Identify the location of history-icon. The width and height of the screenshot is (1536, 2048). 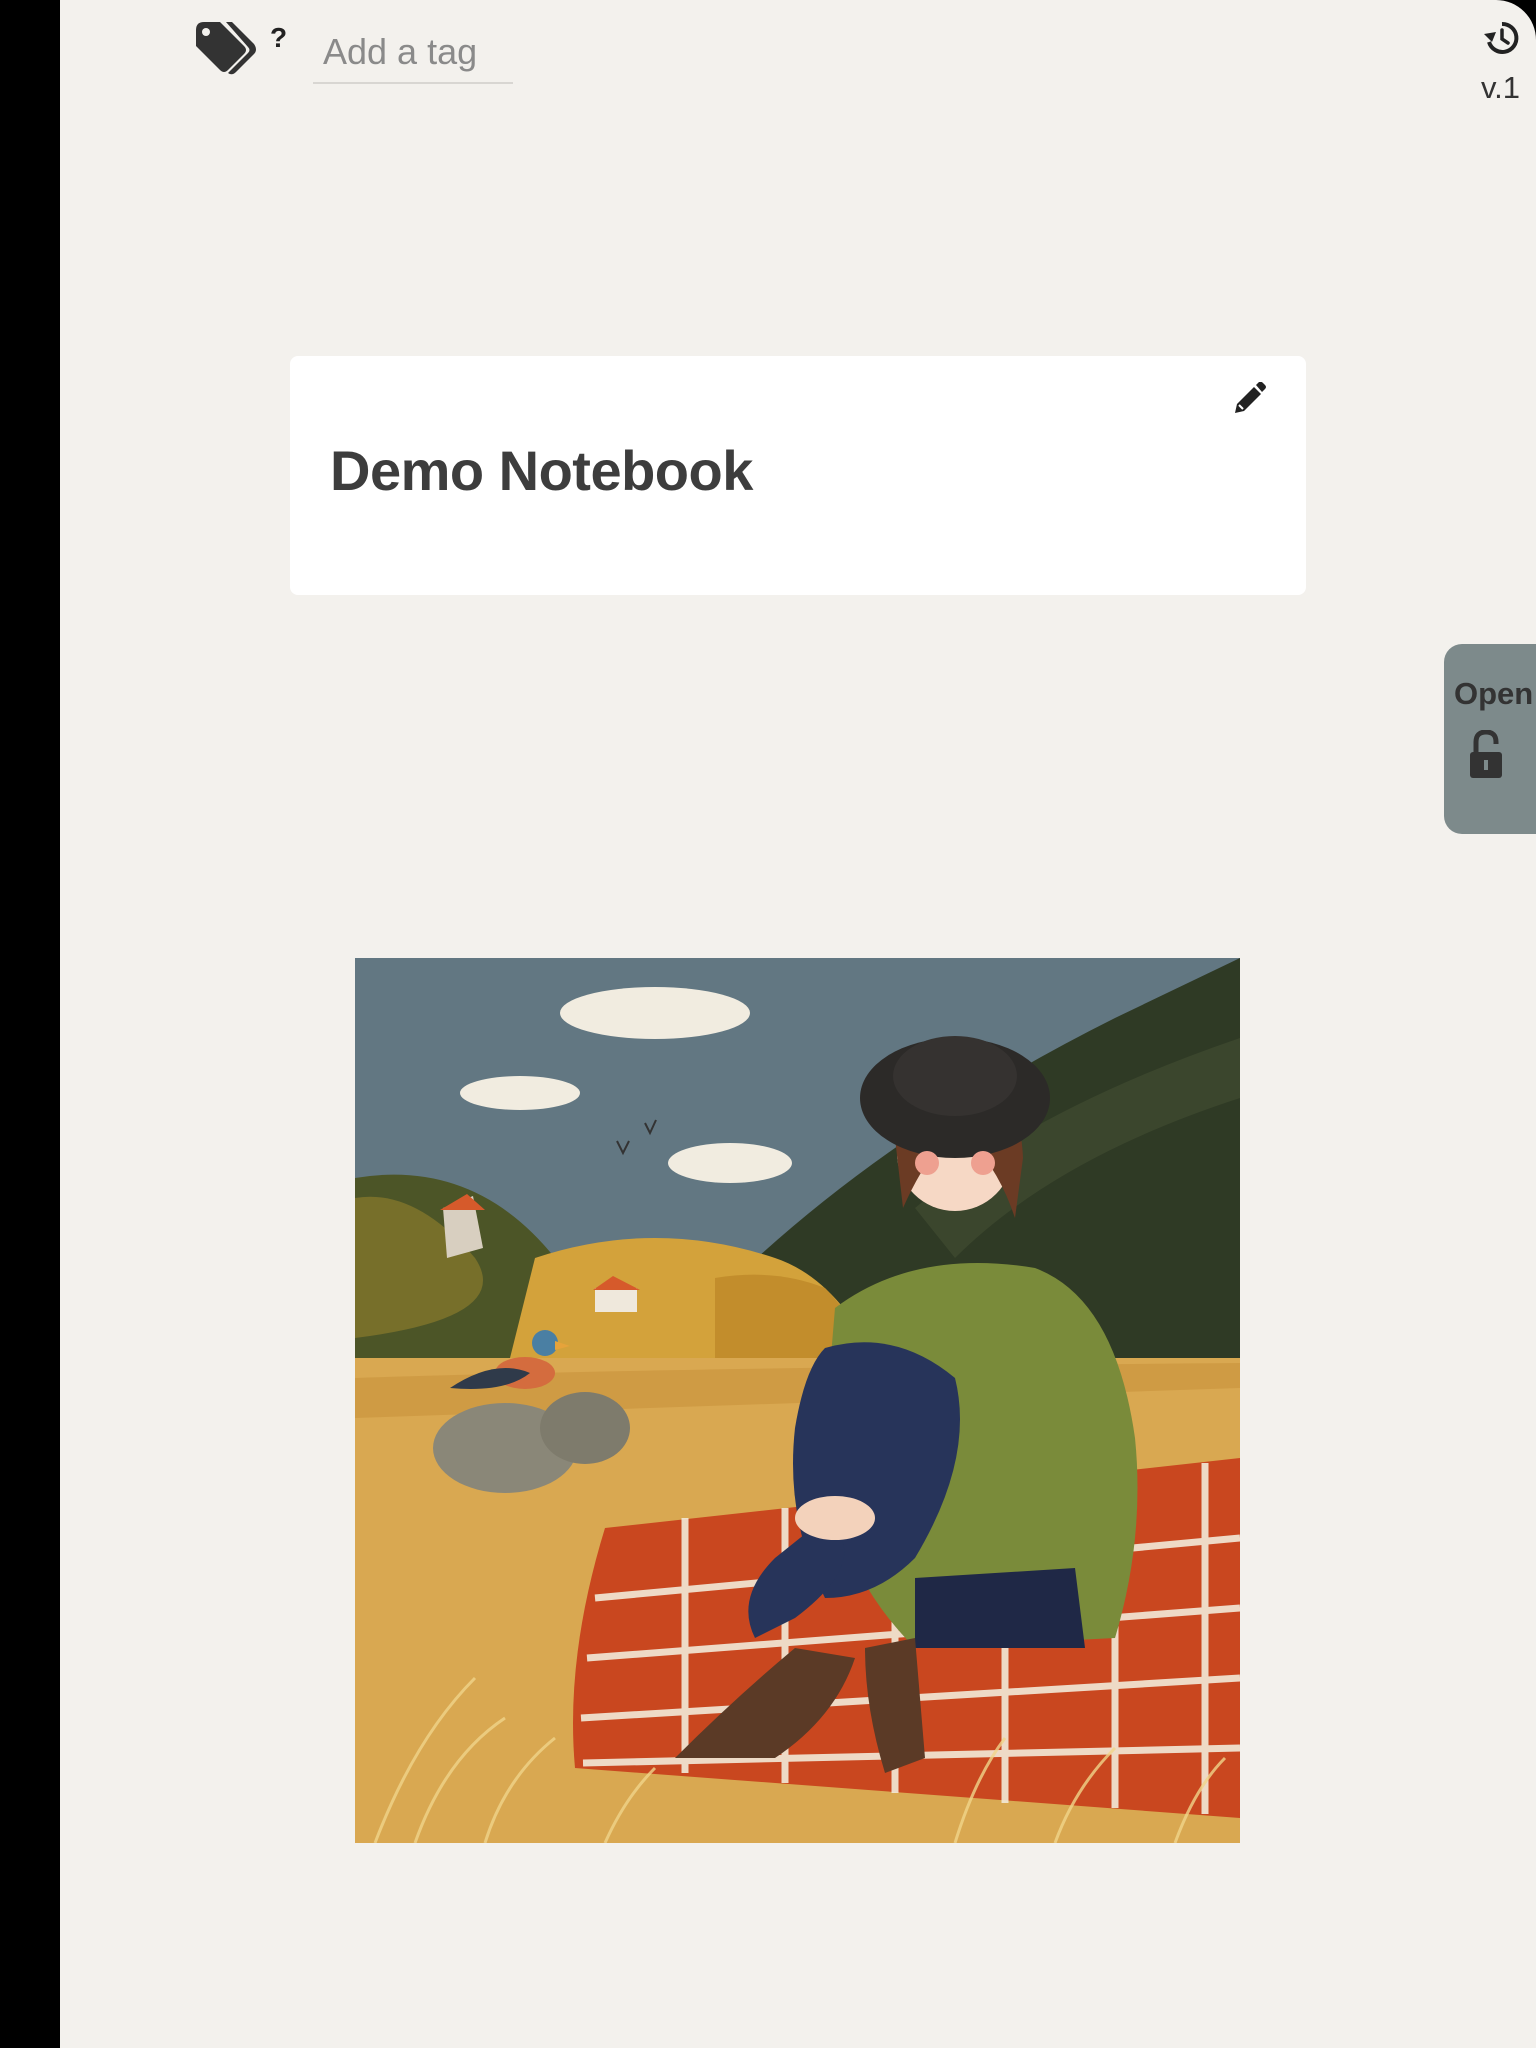
(1502, 38).